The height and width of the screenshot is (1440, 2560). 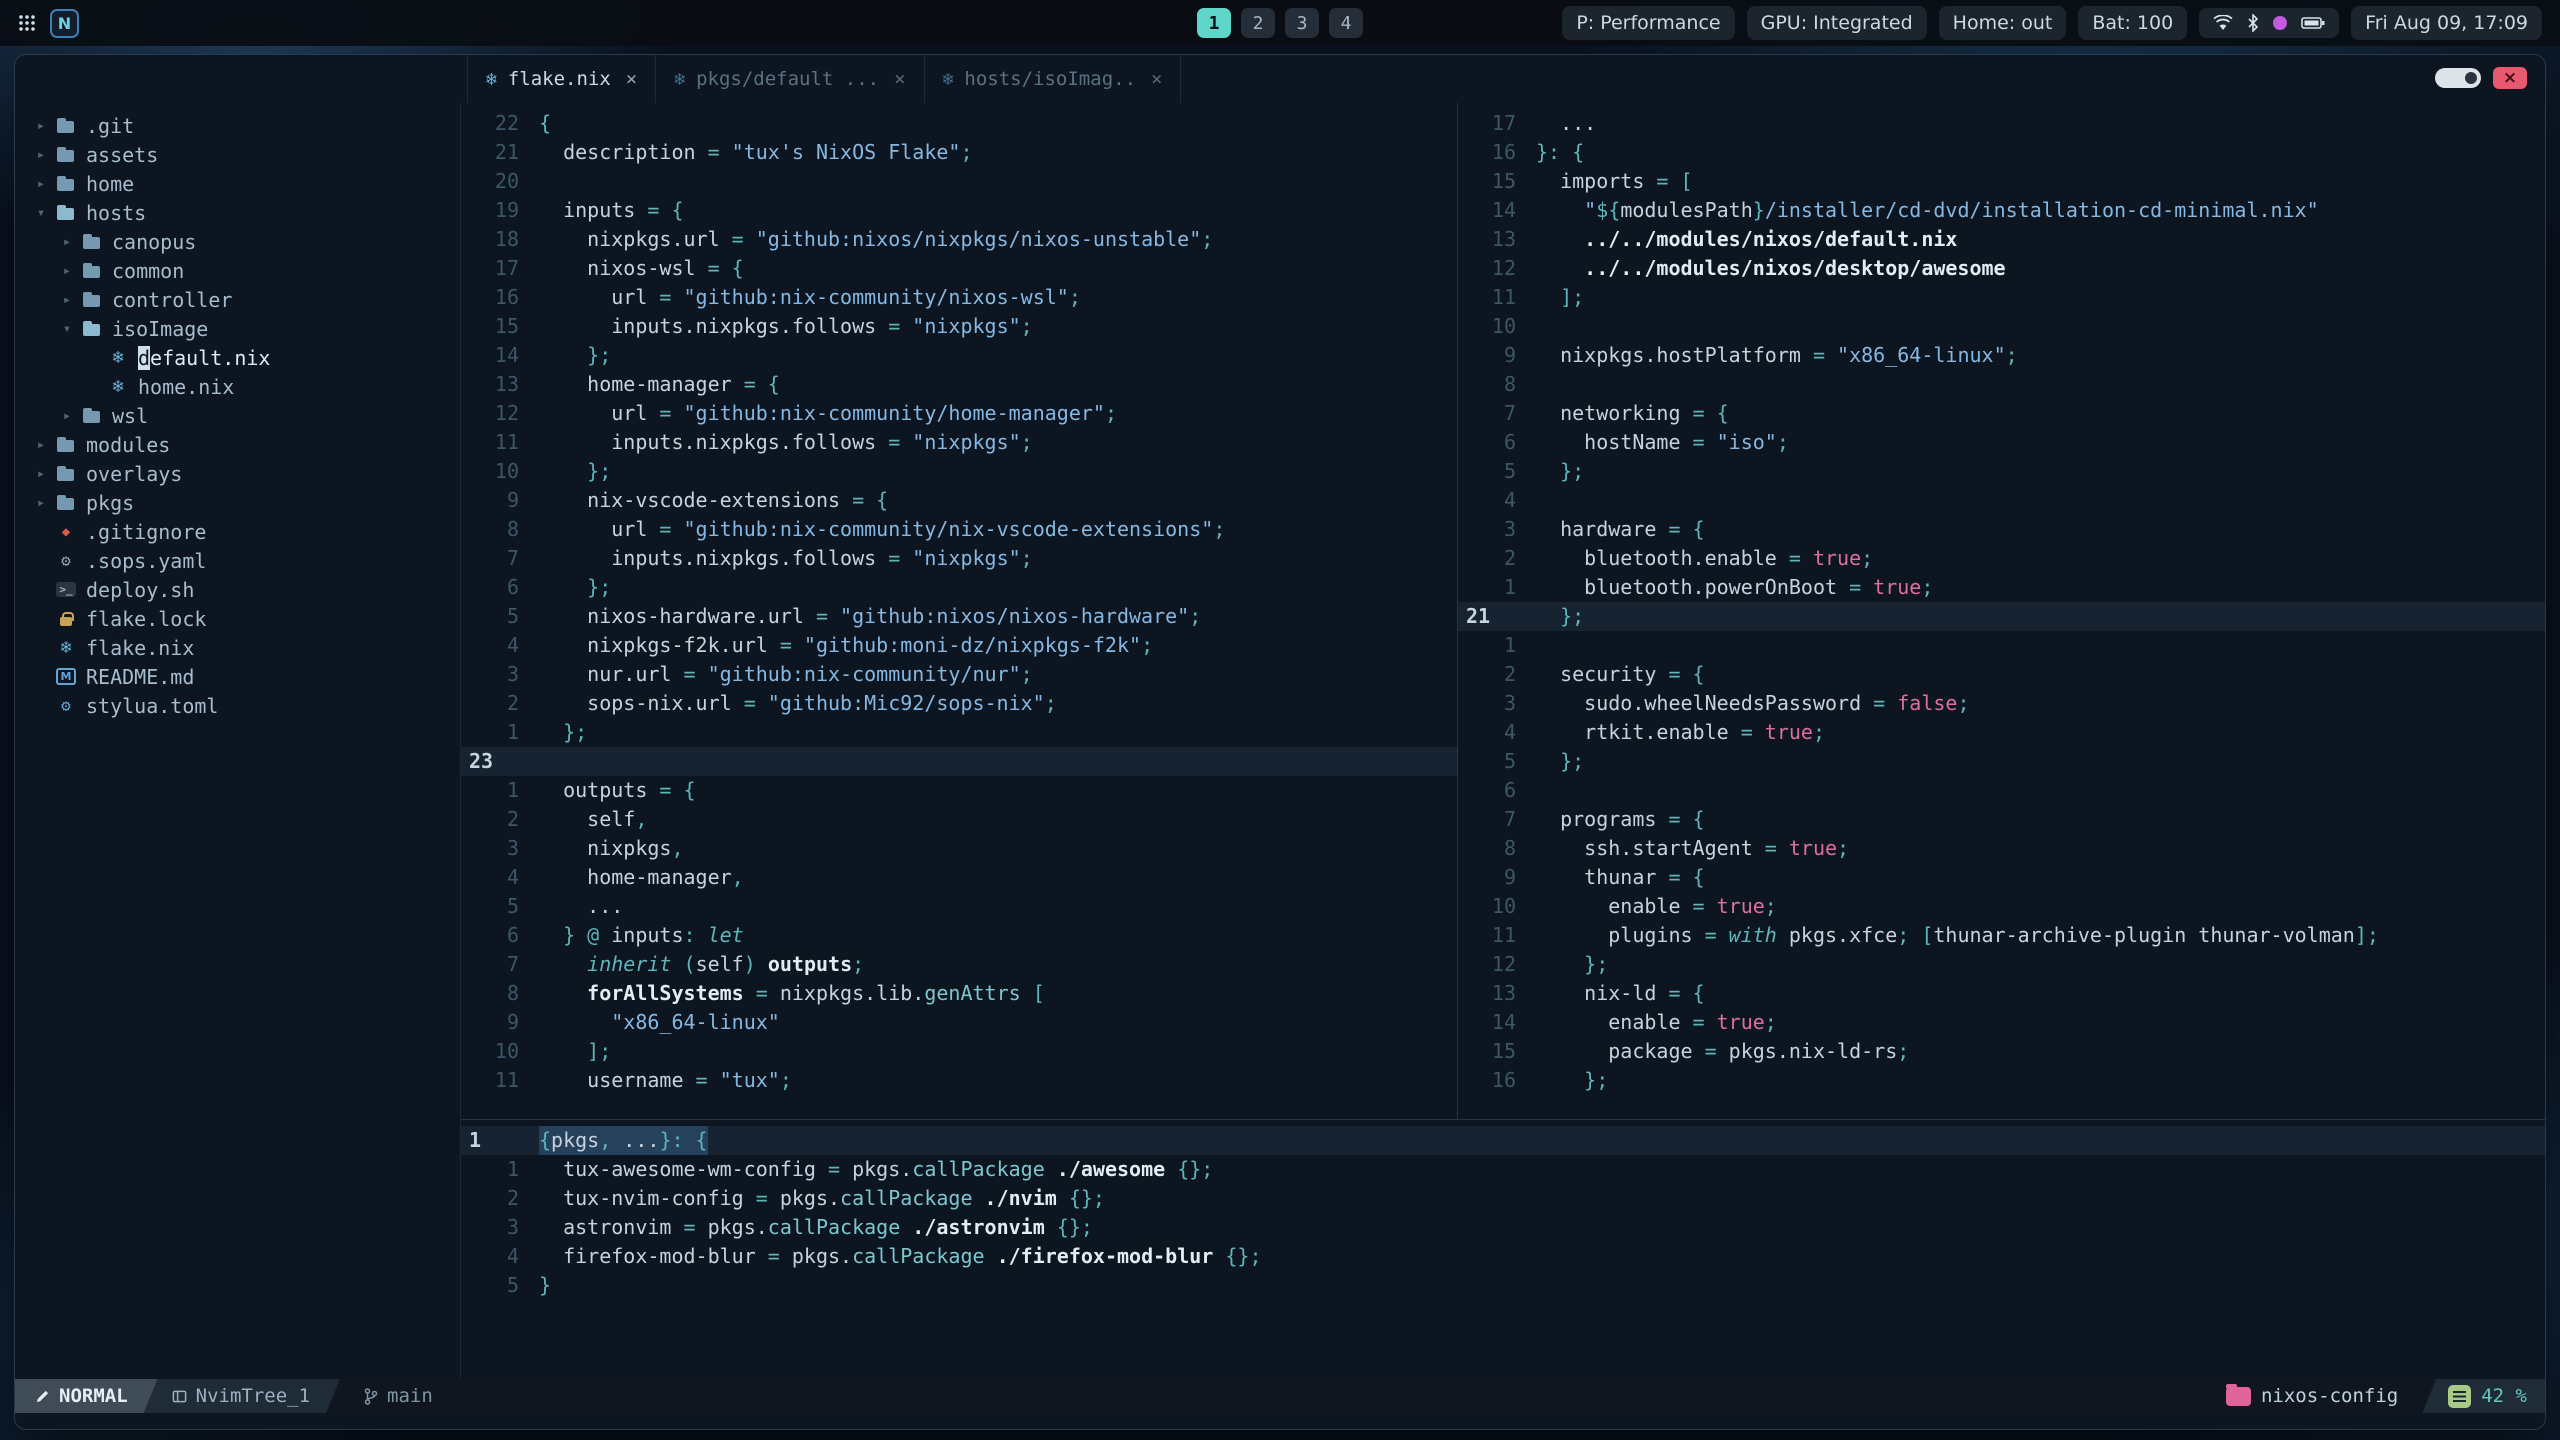 I want to click on wifi-icon, so click(x=2223, y=23).